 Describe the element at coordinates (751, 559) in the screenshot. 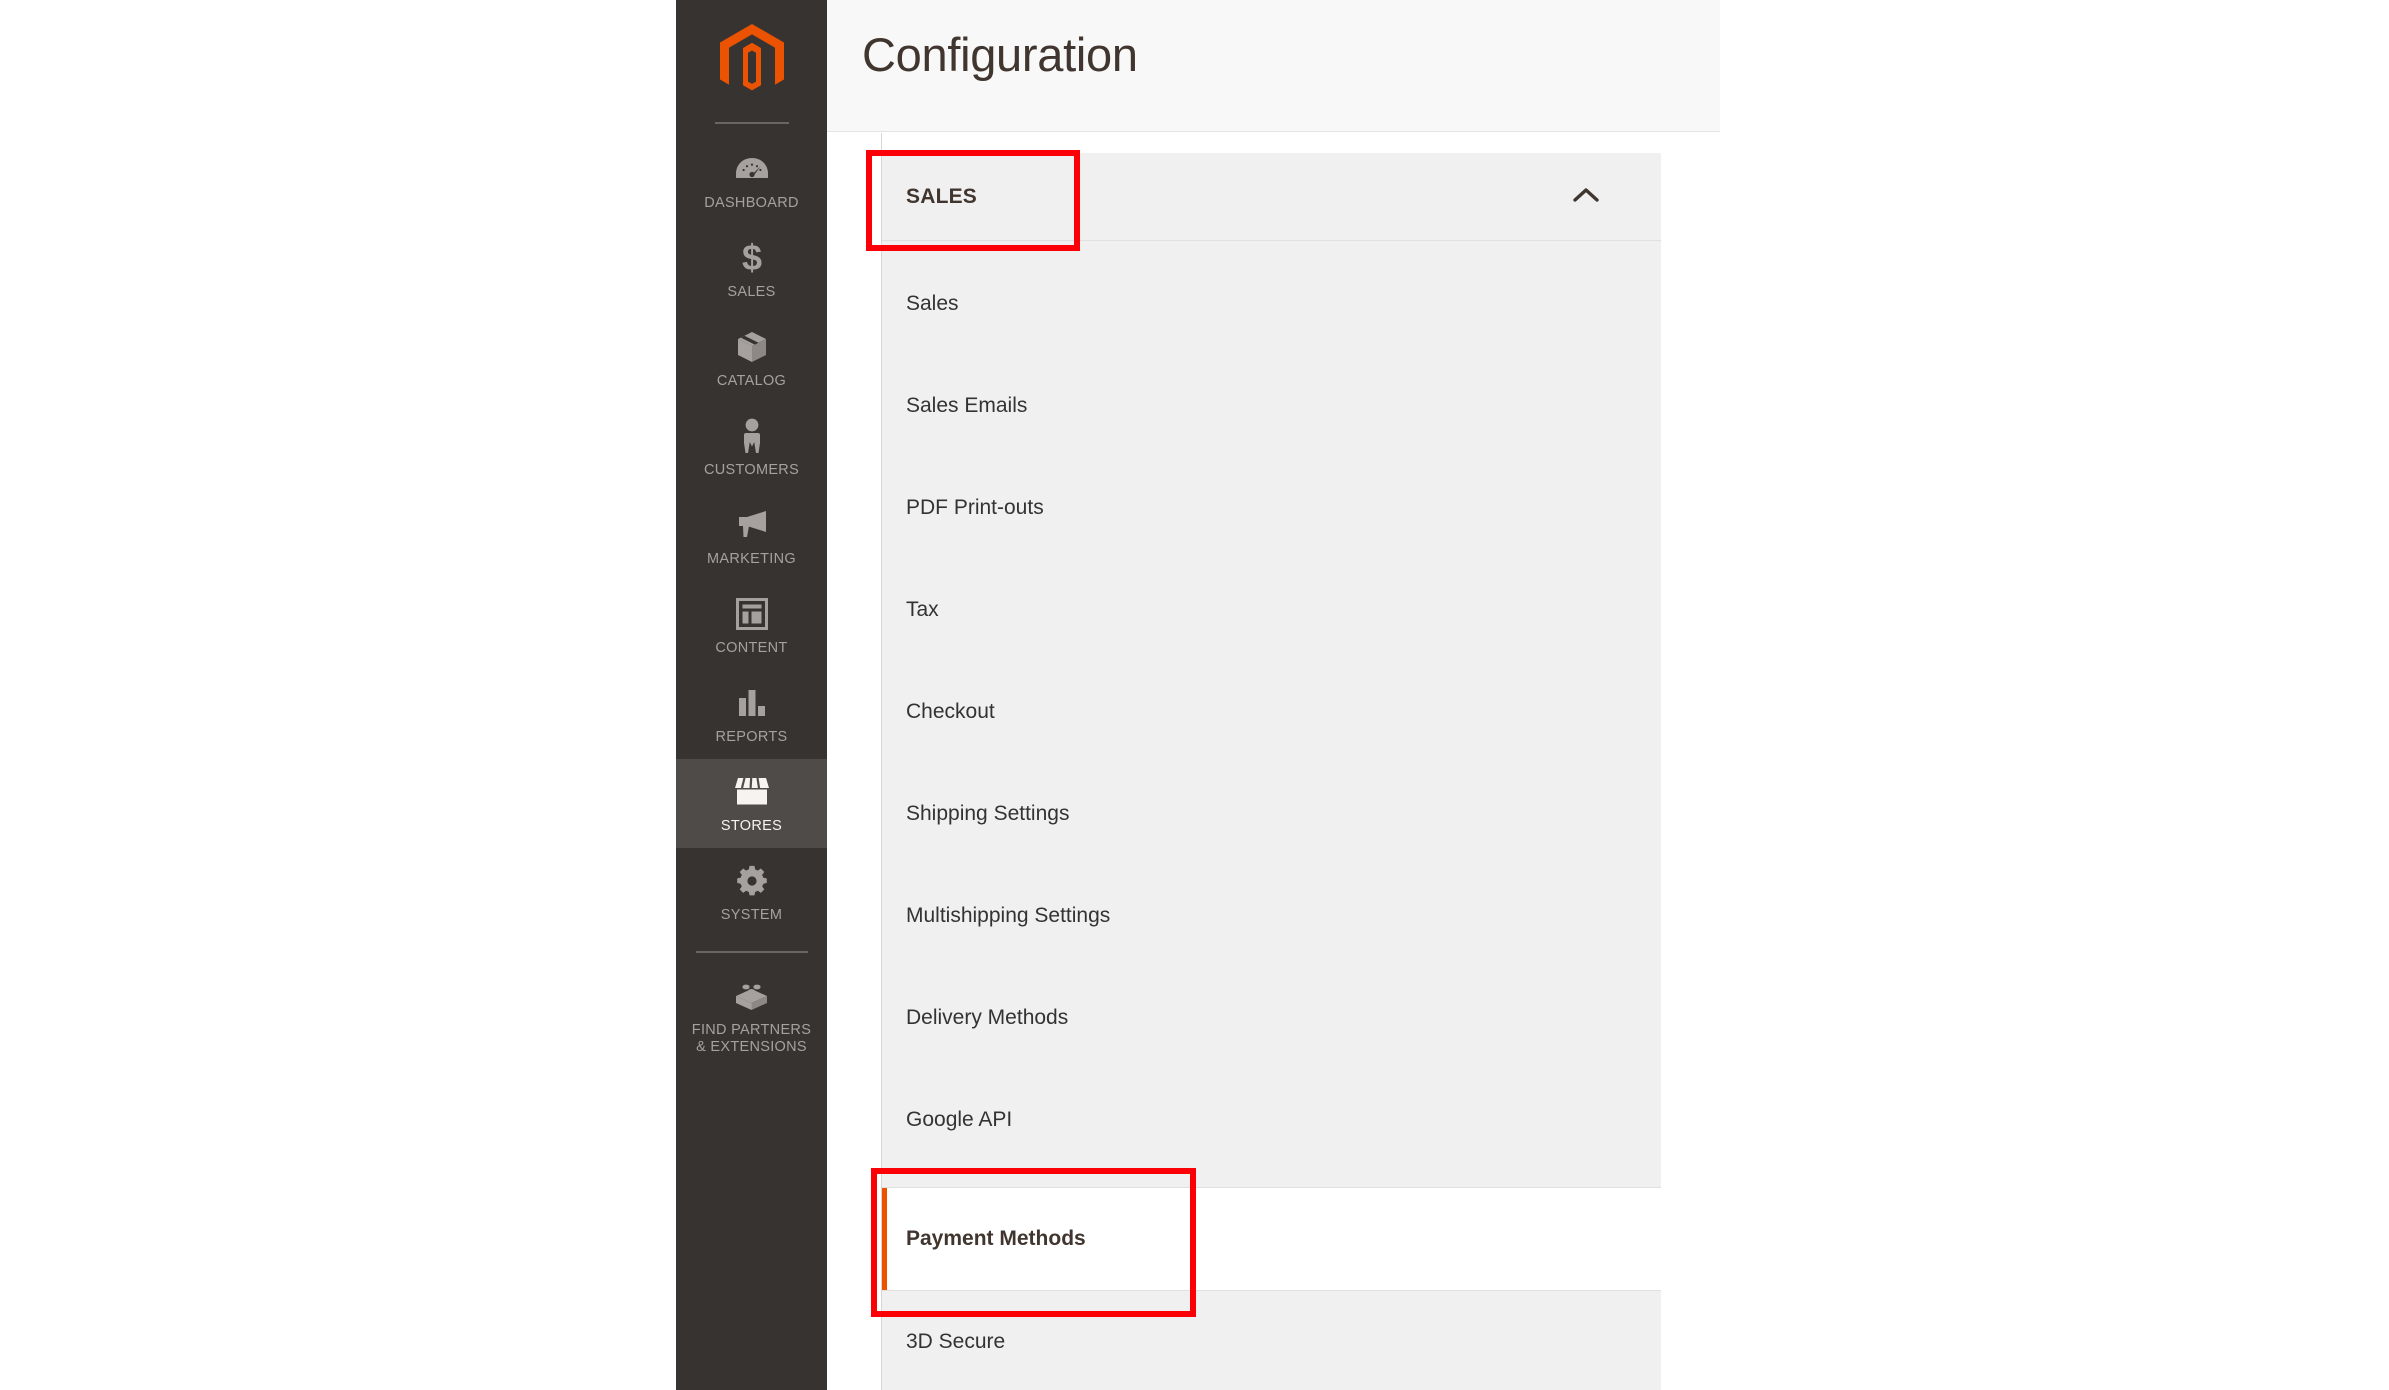

I see `sidebar-item-label: MARKETING` at that location.